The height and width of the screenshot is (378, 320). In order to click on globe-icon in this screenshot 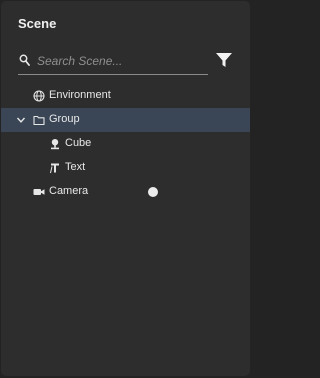, I will do `click(39, 96)`.